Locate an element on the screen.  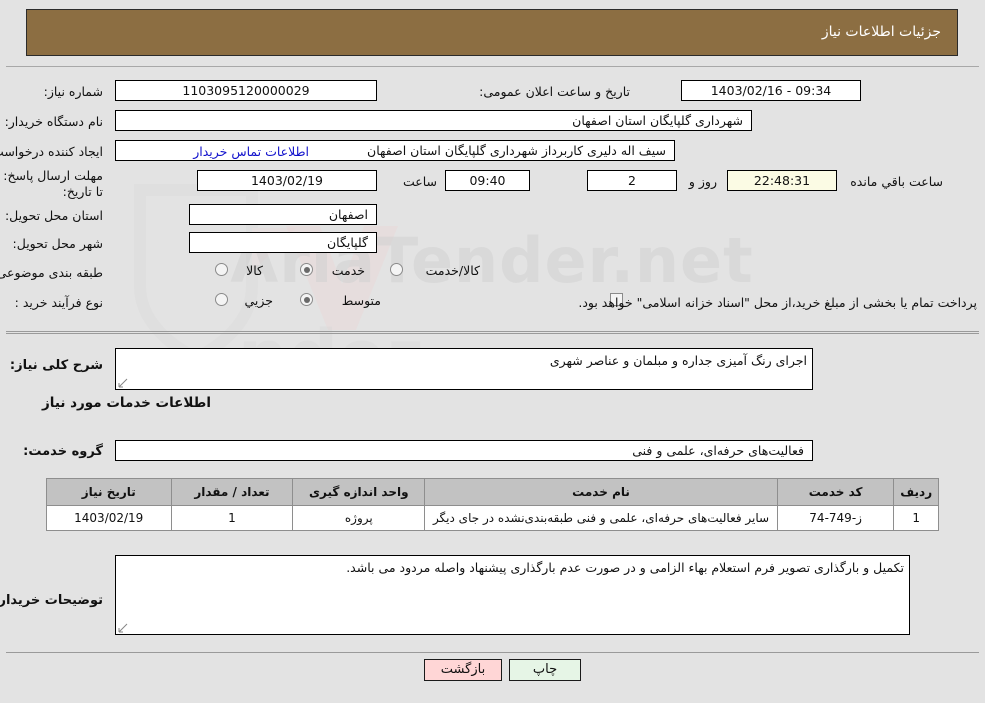
cell-radif: 1 is located at coordinates (916, 518).